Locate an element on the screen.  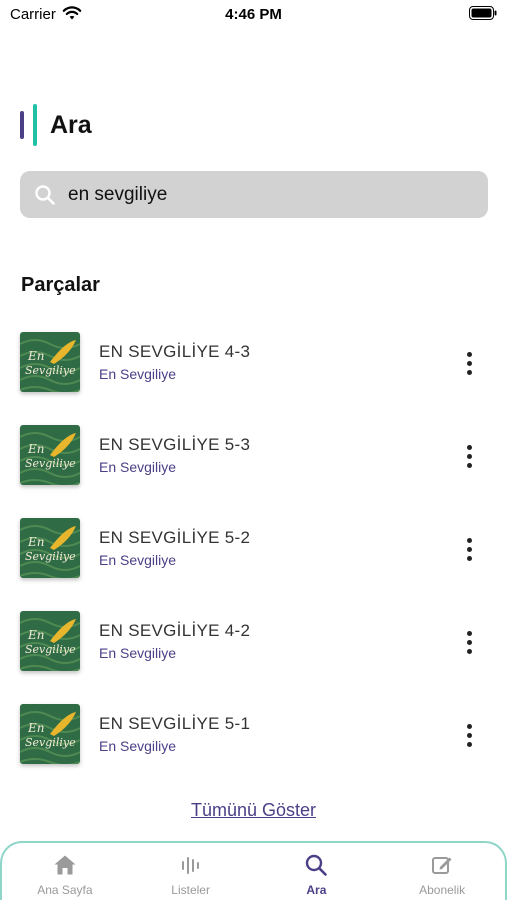
page-header: Ara is located at coordinates (56, 125).